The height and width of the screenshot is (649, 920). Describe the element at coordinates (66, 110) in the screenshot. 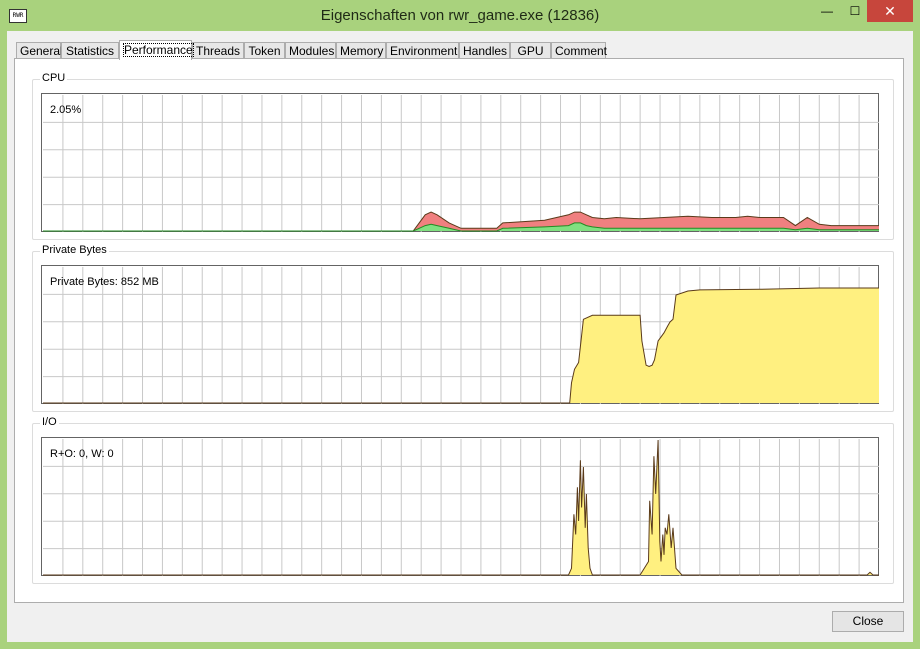

I see `cpu-usage-text: 2.05%` at that location.